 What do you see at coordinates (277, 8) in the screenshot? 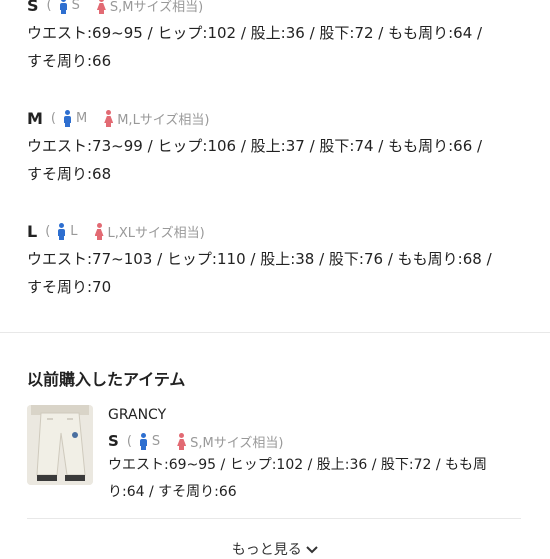
I see `size-header: S ( S S,Mサイズ相当)` at bounding box center [277, 8].